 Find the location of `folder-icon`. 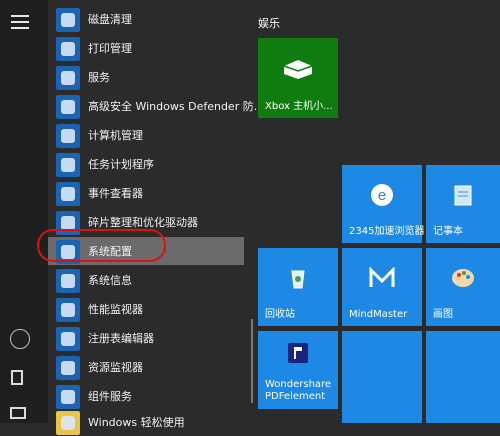

folder-icon is located at coordinates (68, 423).